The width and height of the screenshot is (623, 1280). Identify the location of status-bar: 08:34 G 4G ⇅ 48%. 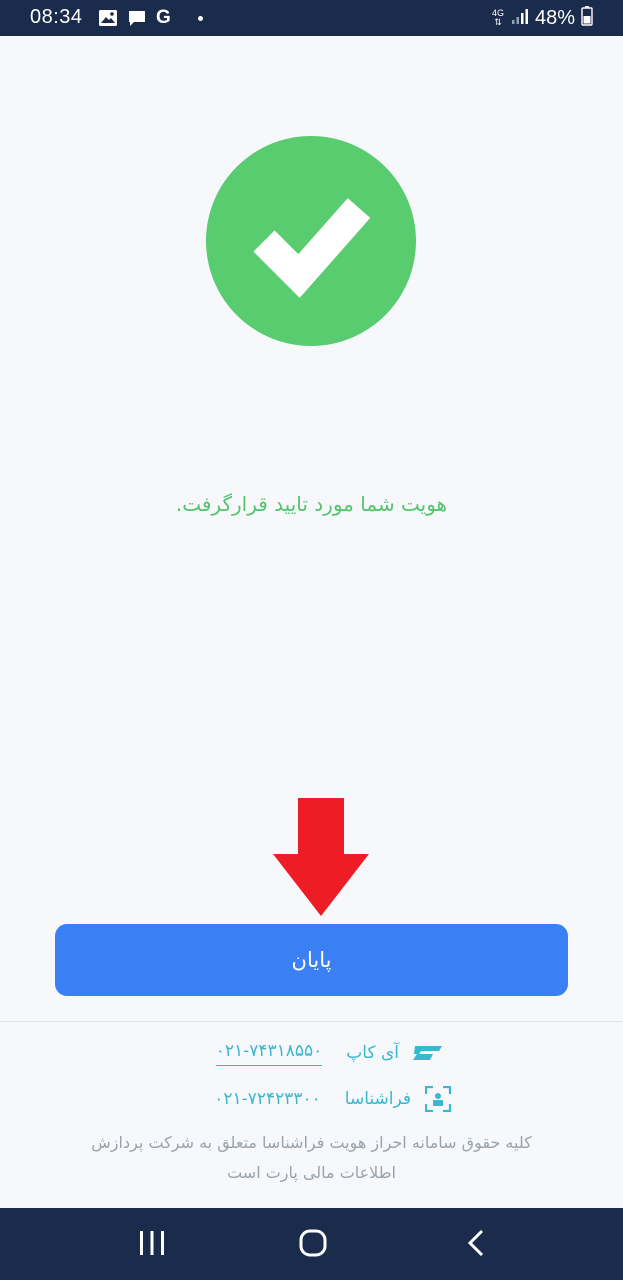
(311, 18).